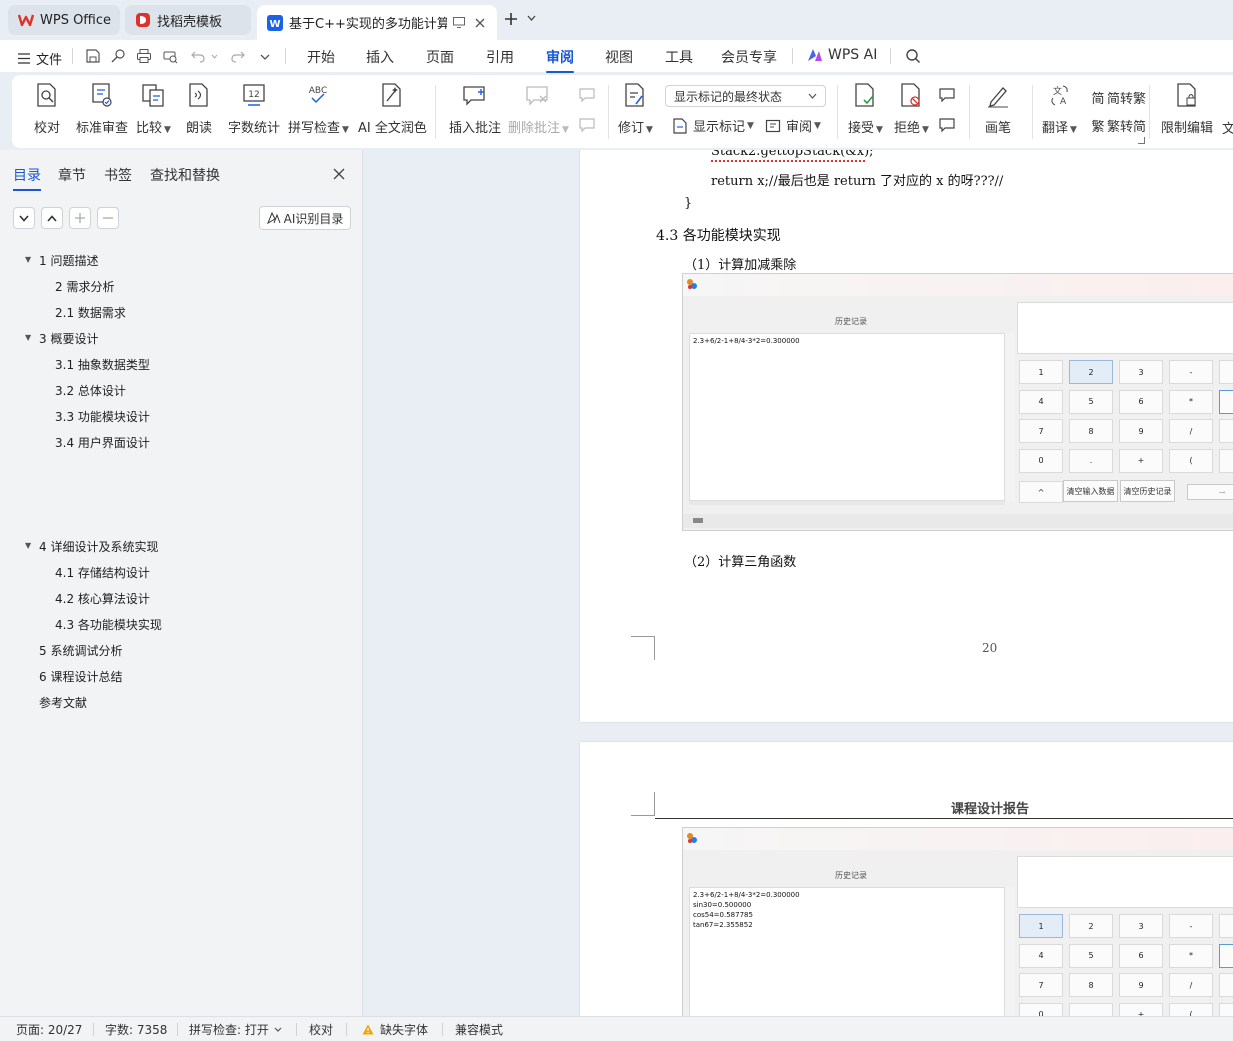 The height and width of the screenshot is (1041, 1233). What do you see at coordinates (188, 20) in the screenshot?
I see `tab-docer-templates: 找稻壳模板` at bounding box center [188, 20].